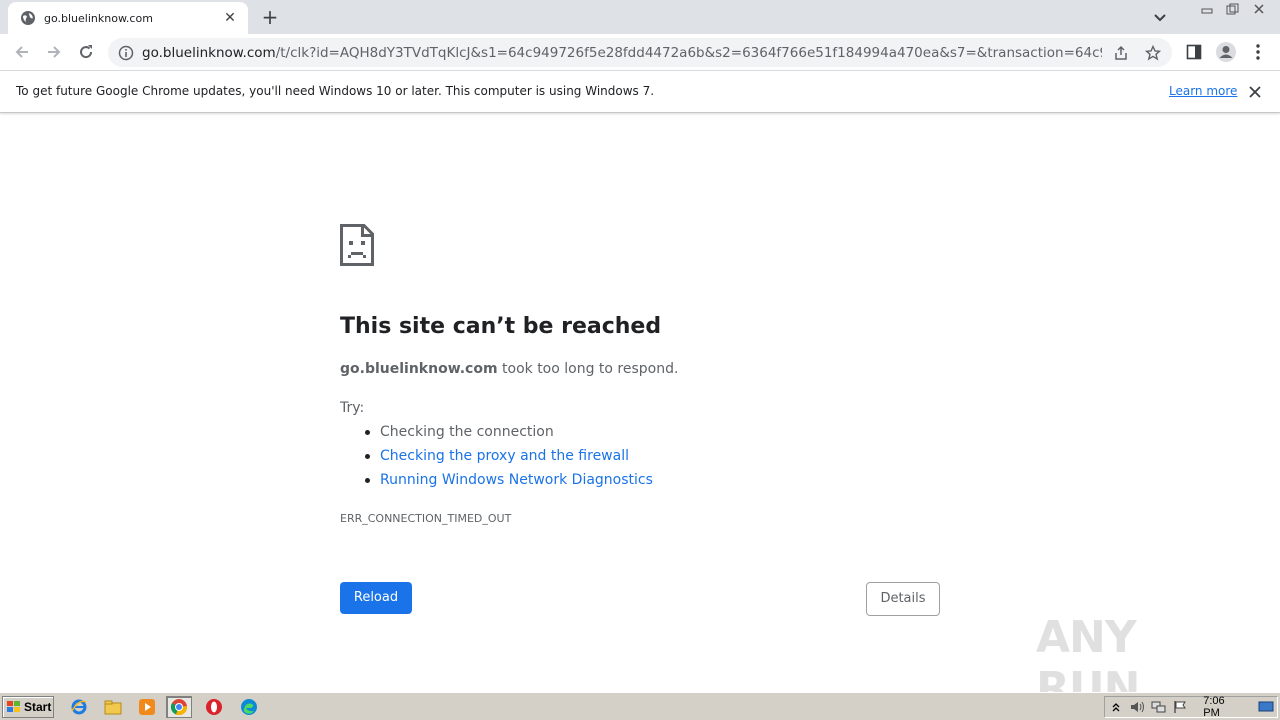 This screenshot has height=720, width=1280. I want to click on taskbar-ie, so click(79, 707).